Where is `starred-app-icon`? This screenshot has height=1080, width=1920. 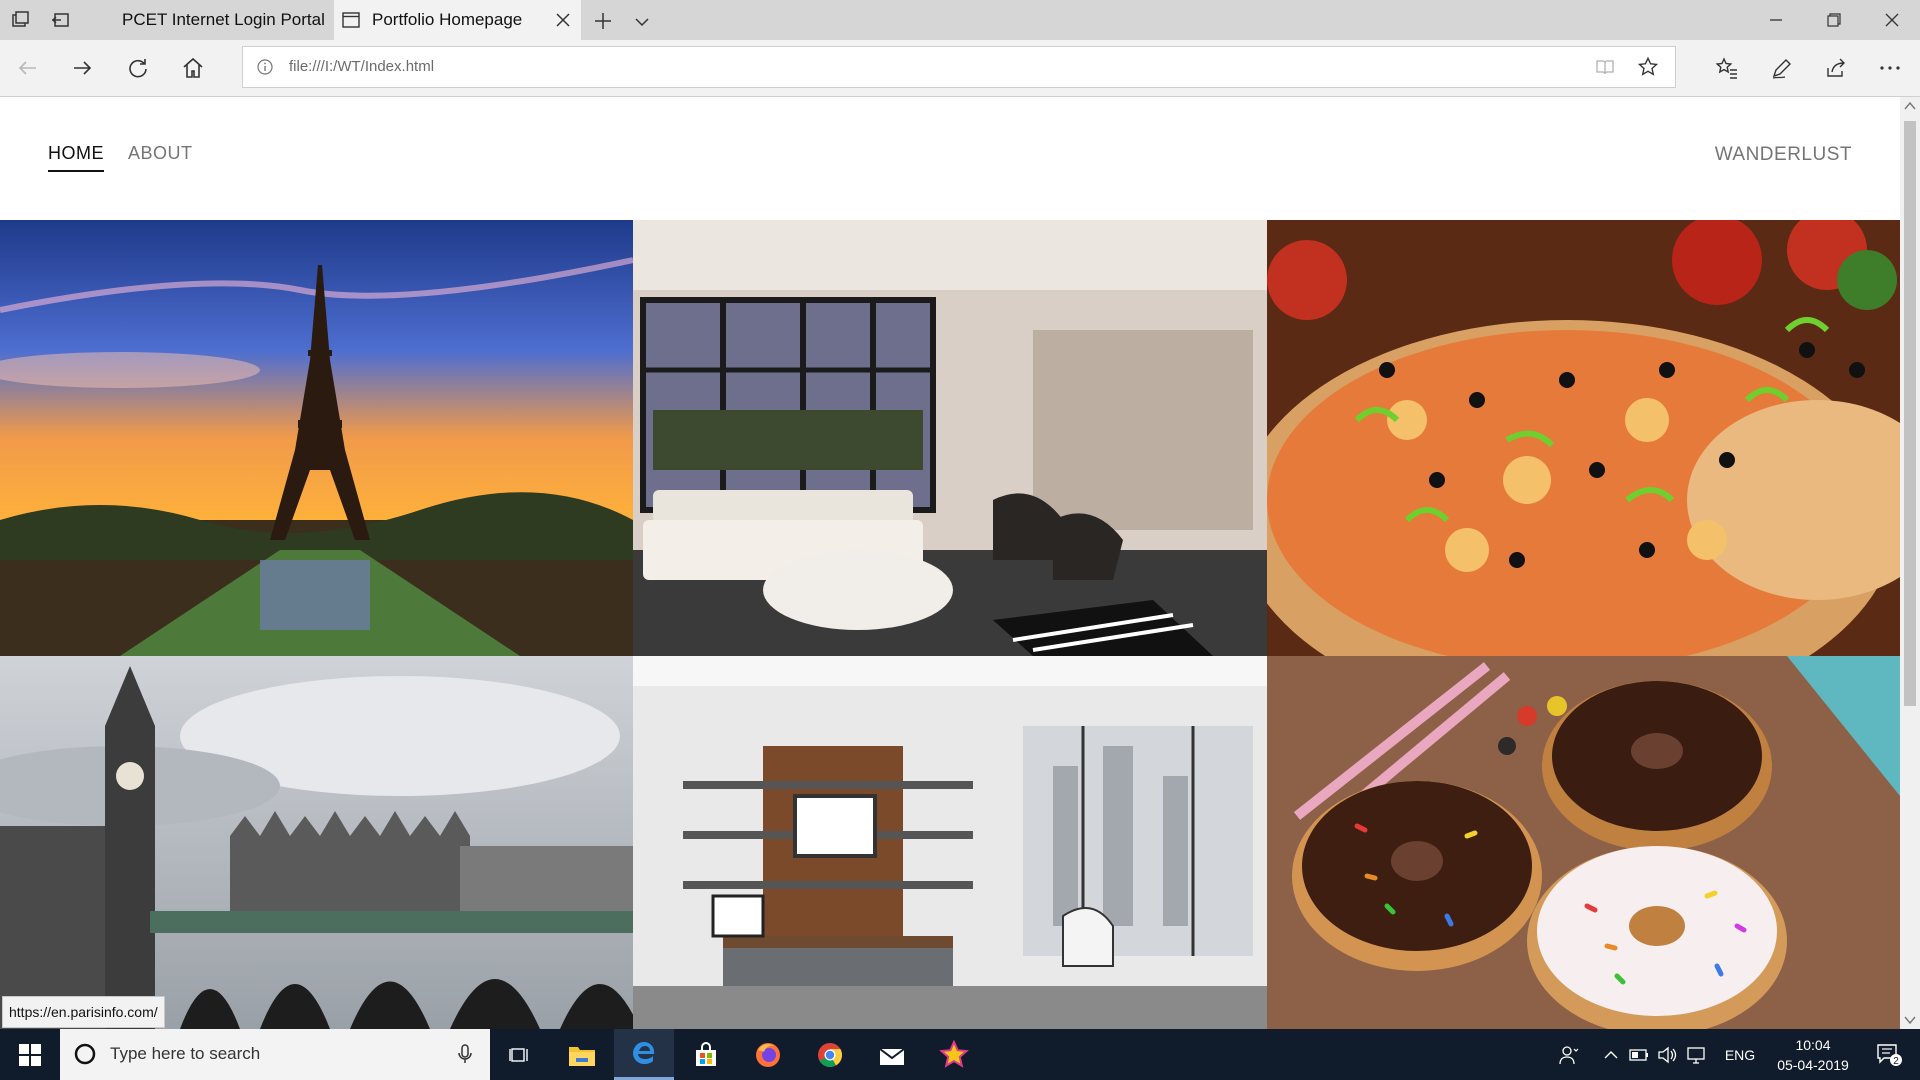 starred-app-icon is located at coordinates (954, 1054).